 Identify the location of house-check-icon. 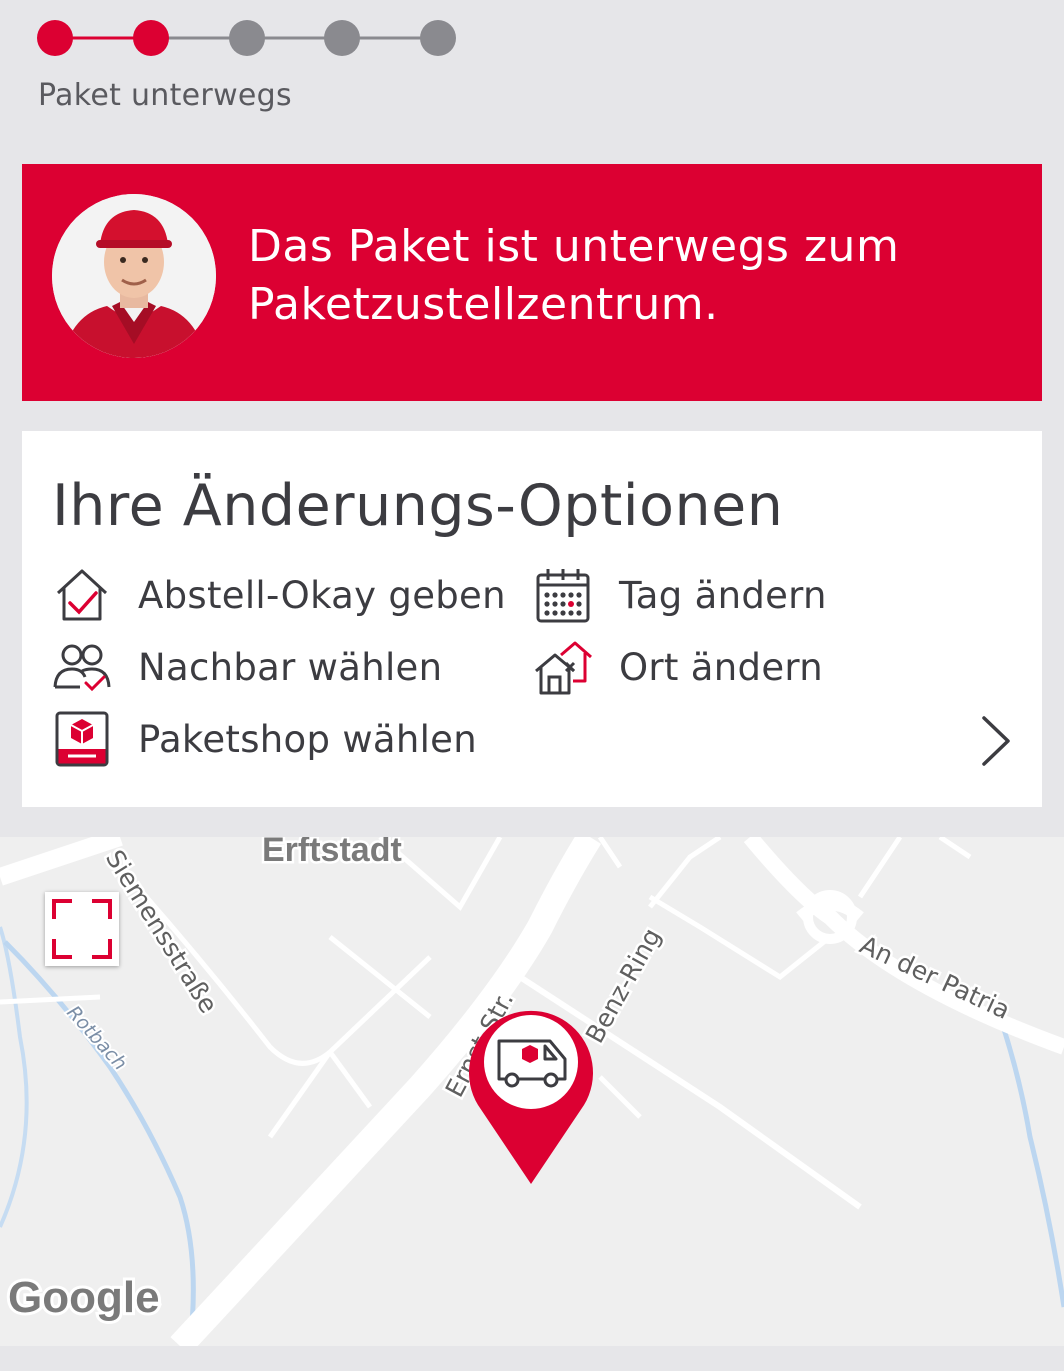
(82, 595).